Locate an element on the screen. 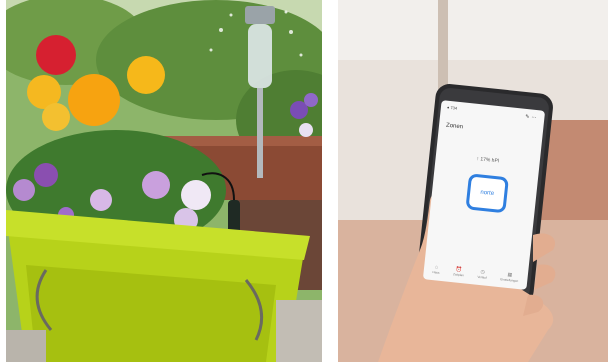 The width and height of the screenshot is (608, 362). zone-button-label: norte is located at coordinates (487, 193).